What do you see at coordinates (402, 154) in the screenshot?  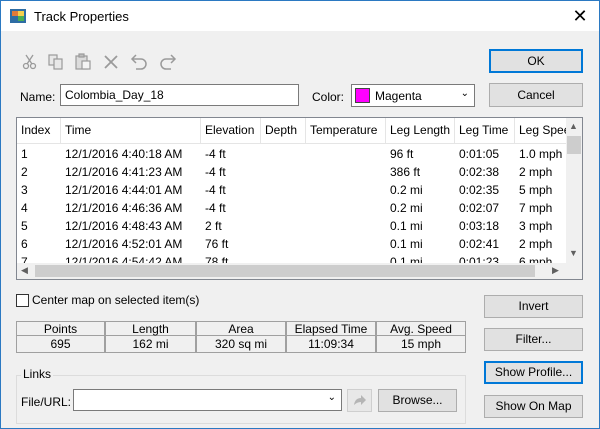 I see `table-cell: 96 ft` at bounding box center [402, 154].